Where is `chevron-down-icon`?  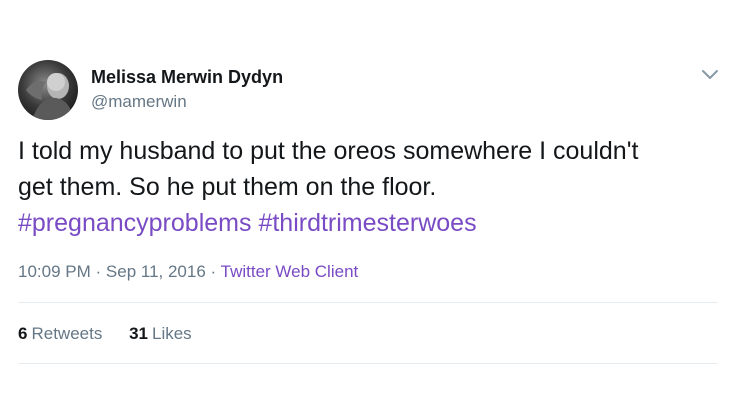 chevron-down-icon is located at coordinates (710, 74).